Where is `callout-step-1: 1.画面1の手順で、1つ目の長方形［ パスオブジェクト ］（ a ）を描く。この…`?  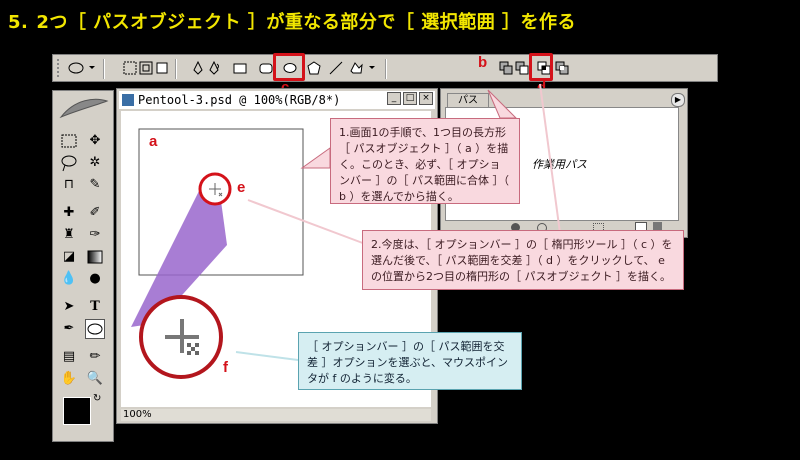
callout-step-1: 1.画面1の手順で、1つ目の長方形［ パスオブジェクト ］（ a ）を描く。この… is located at coordinates (425, 161).